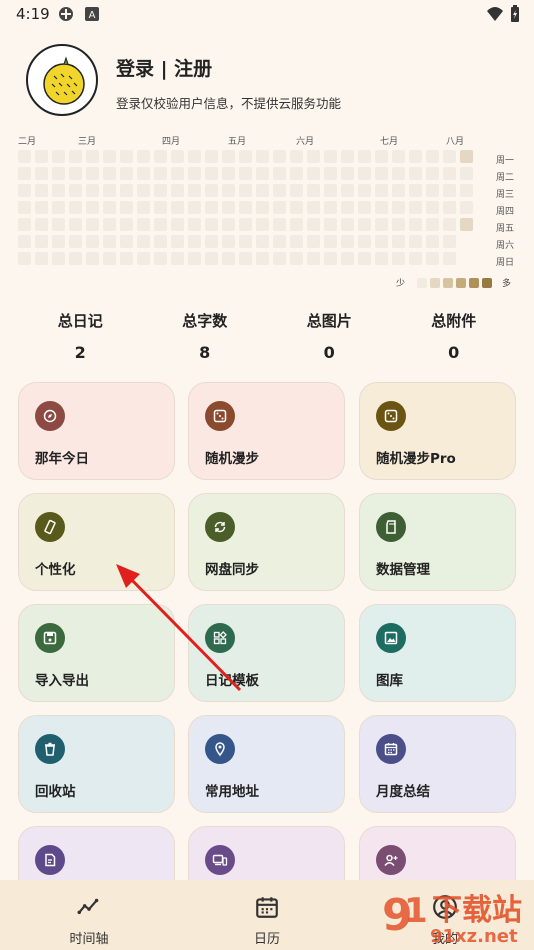  I want to click on memo-icon, so click(50, 860).